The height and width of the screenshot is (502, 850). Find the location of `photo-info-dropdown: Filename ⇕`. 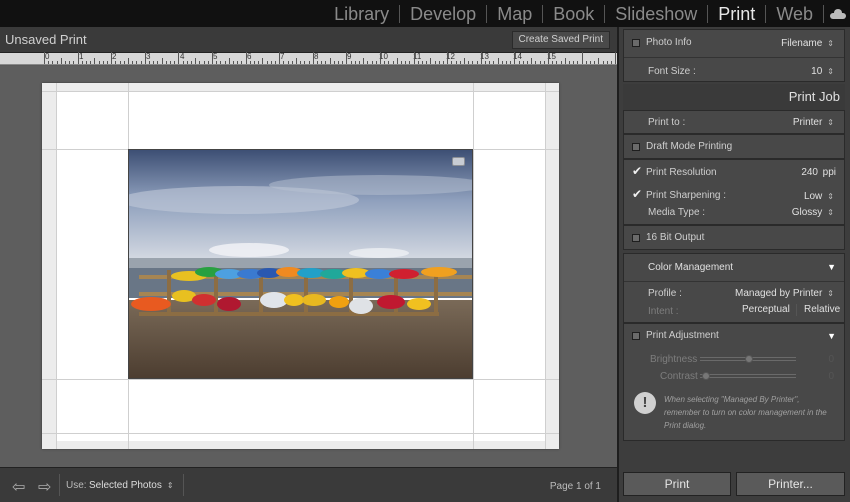

photo-info-dropdown: Filename ⇕ is located at coordinates (807, 43).